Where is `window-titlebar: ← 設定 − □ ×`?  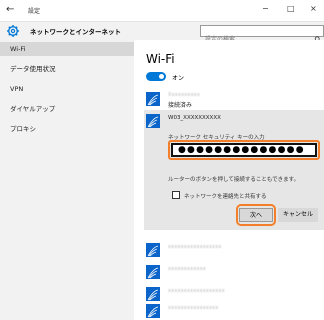
window-titlebar: ← 設定 − □ × is located at coordinates (162, 11).